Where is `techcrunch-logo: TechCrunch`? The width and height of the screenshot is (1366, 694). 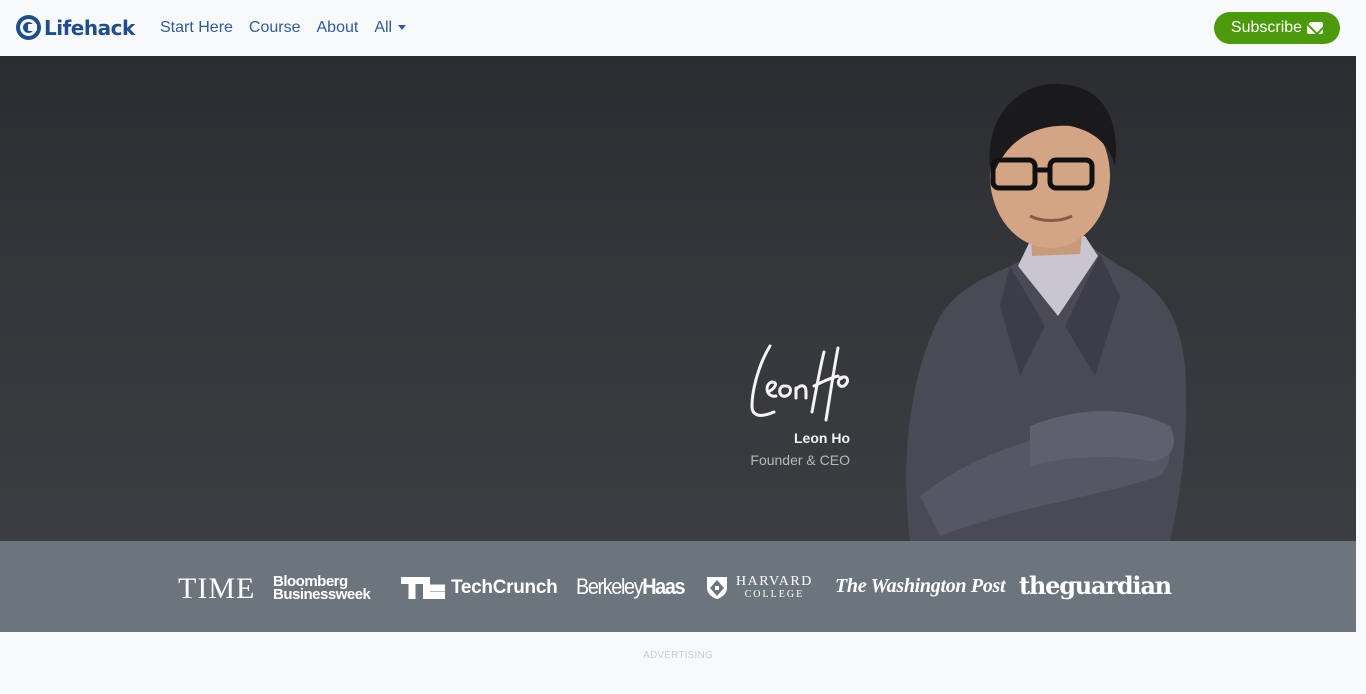
techcrunch-logo: TechCrunch is located at coordinates (479, 588).